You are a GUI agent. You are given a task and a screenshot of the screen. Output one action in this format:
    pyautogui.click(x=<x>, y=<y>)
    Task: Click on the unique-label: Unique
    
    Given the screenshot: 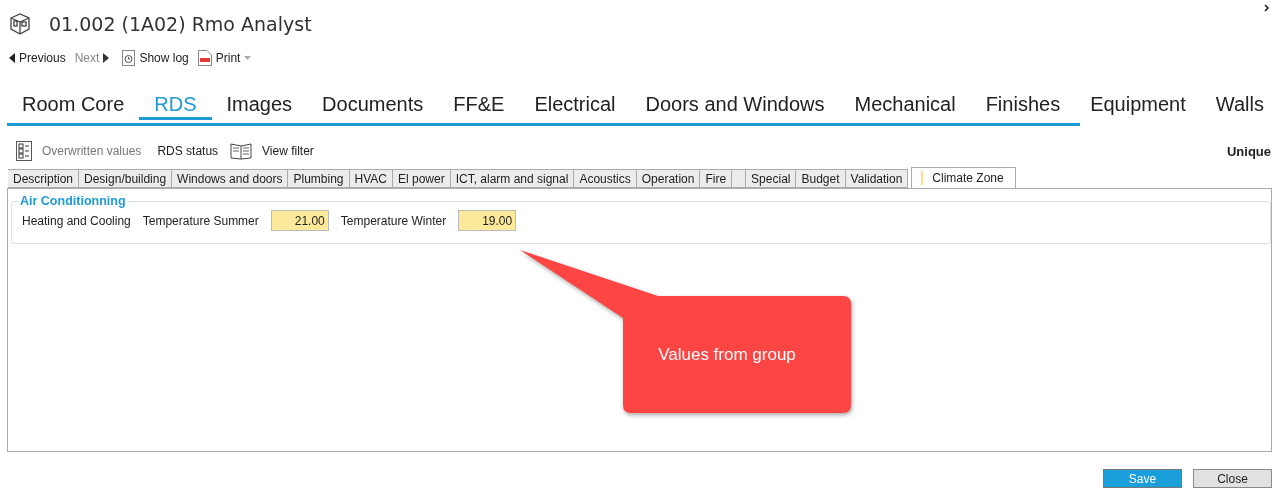 What is the action you would take?
    pyautogui.click(x=1248, y=151)
    